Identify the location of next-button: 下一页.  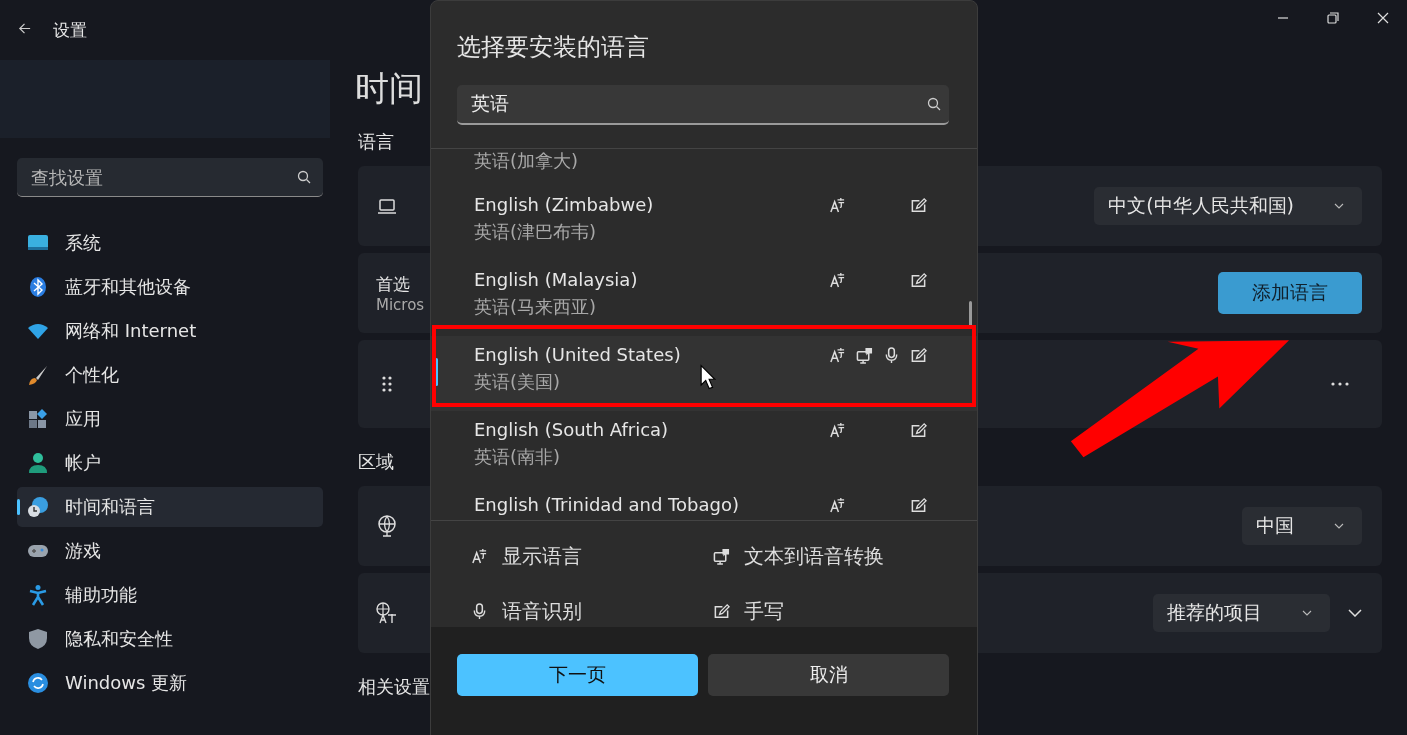
(577, 675).